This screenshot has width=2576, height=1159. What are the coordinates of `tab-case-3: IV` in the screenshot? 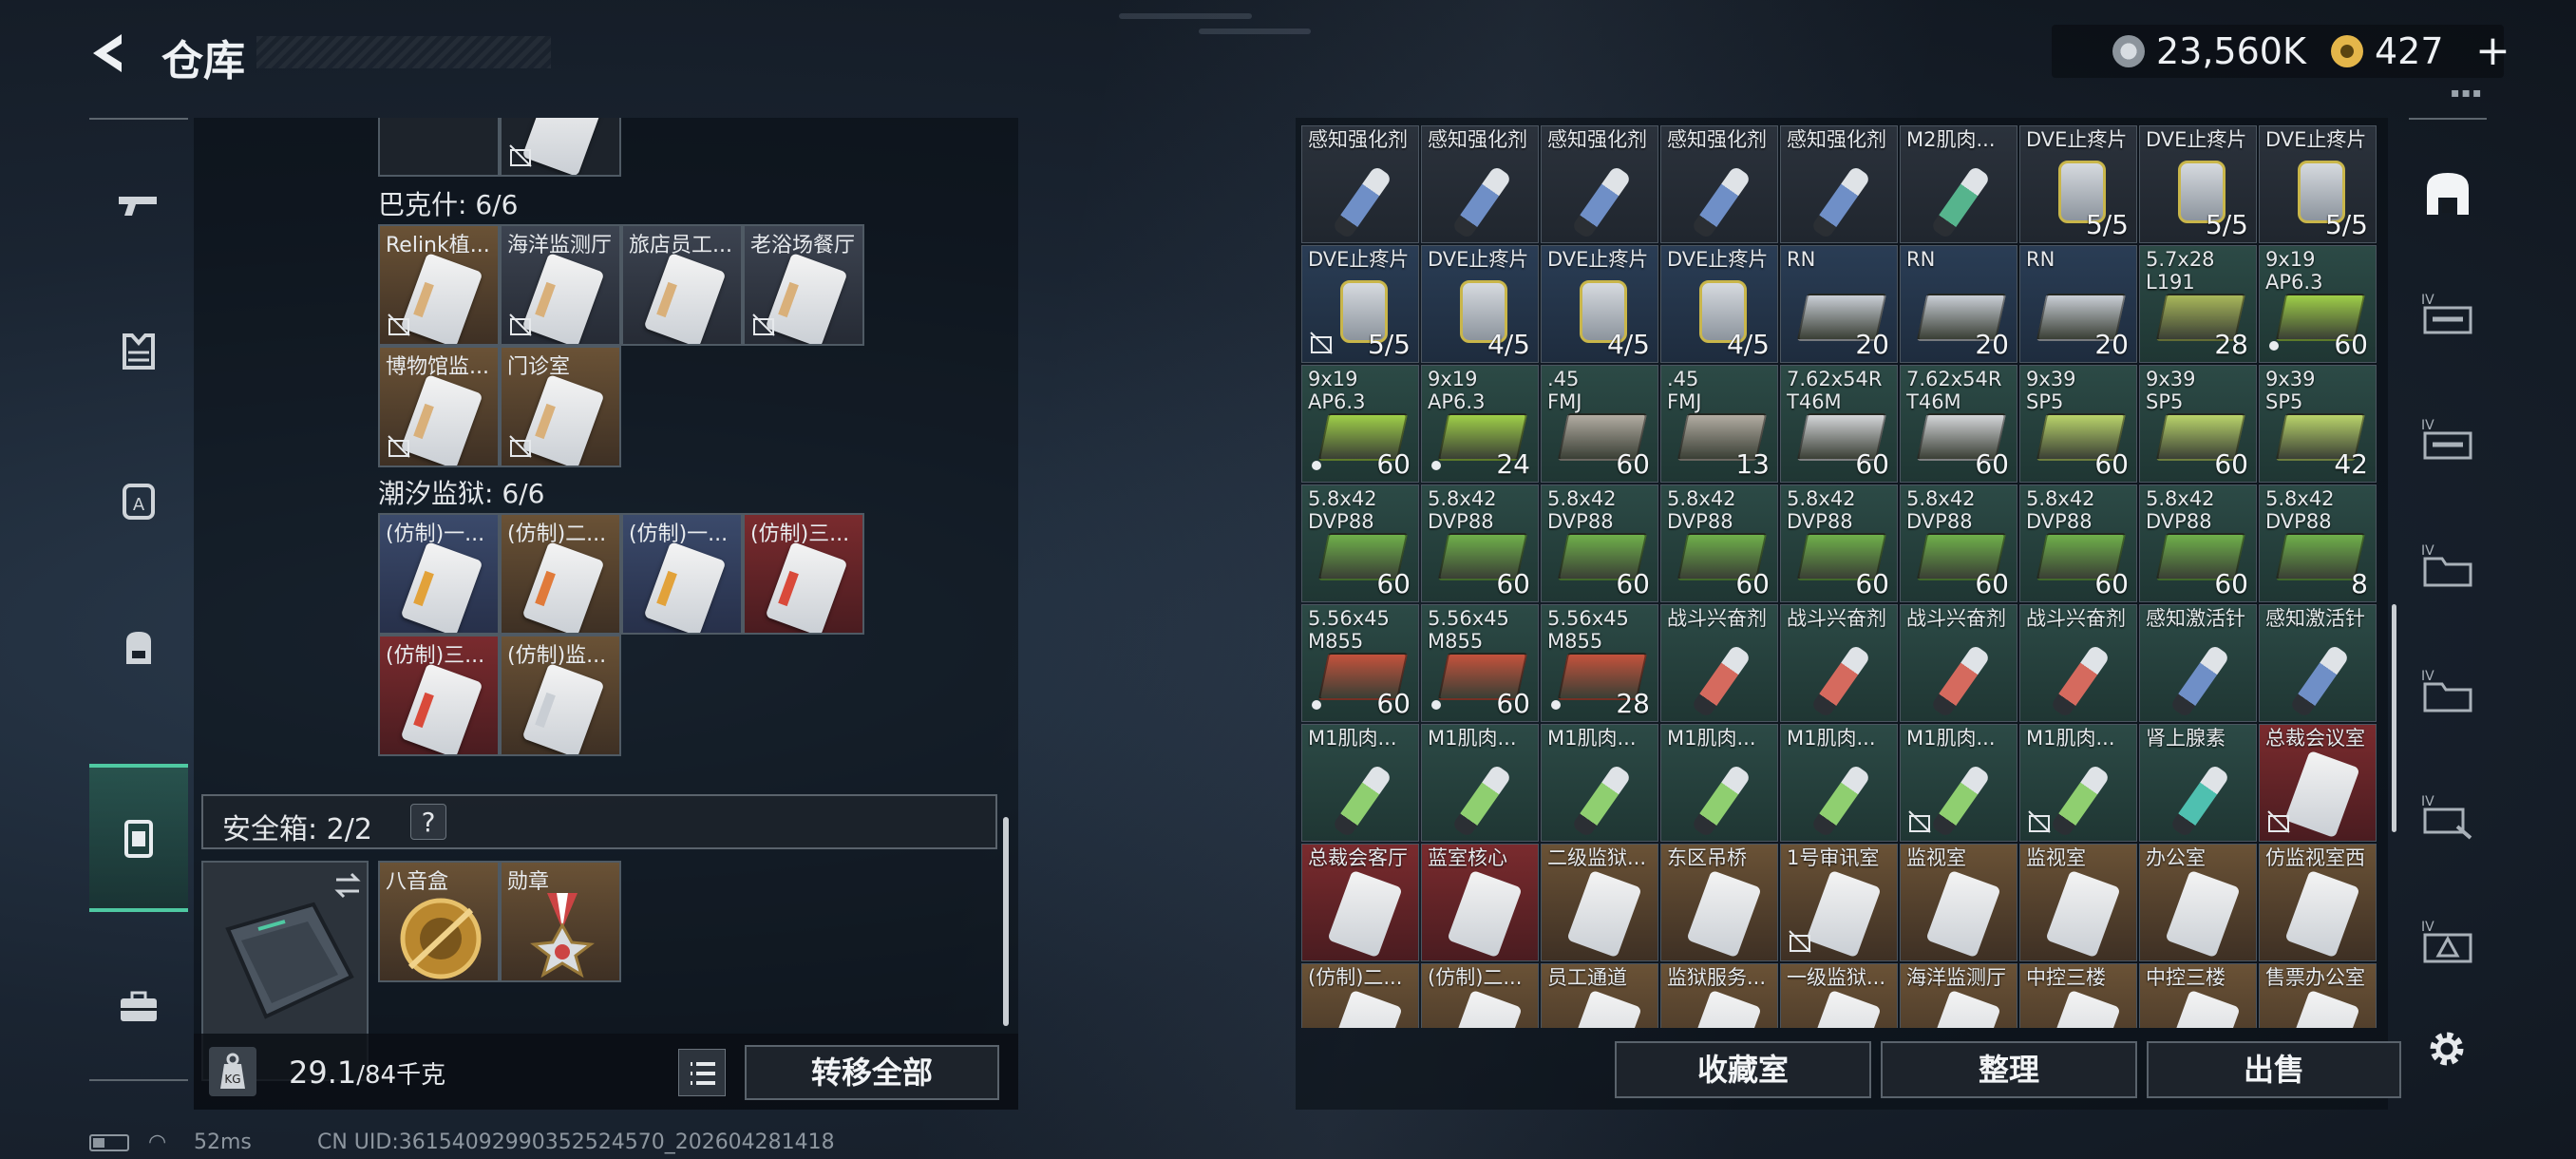 It's located at (2448, 566).